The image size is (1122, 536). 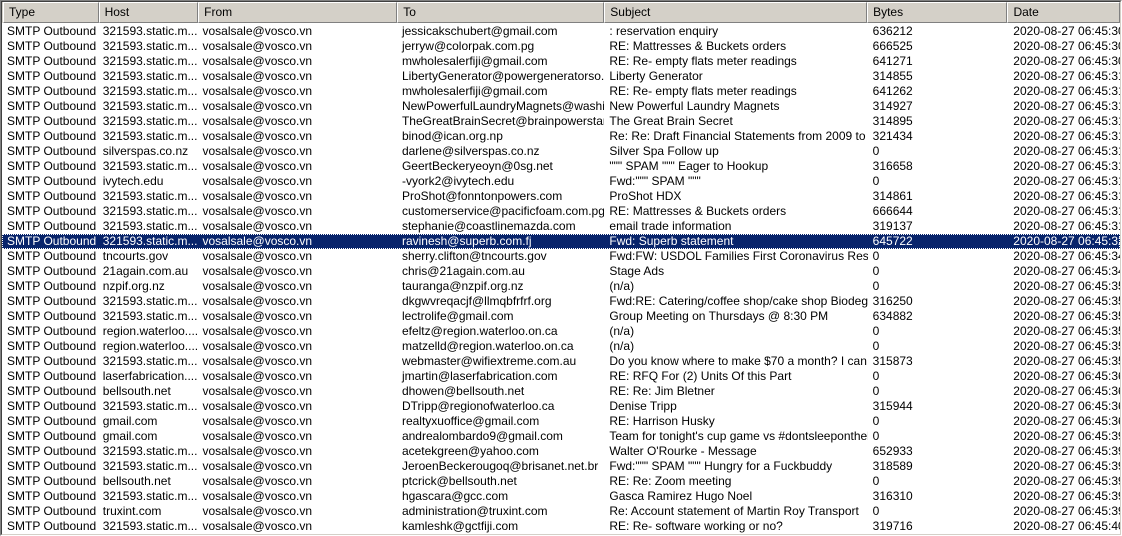 What do you see at coordinates (892, 241) in the screenshot?
I see `cell-bytes: 645722` at bounding box center [892, 241].